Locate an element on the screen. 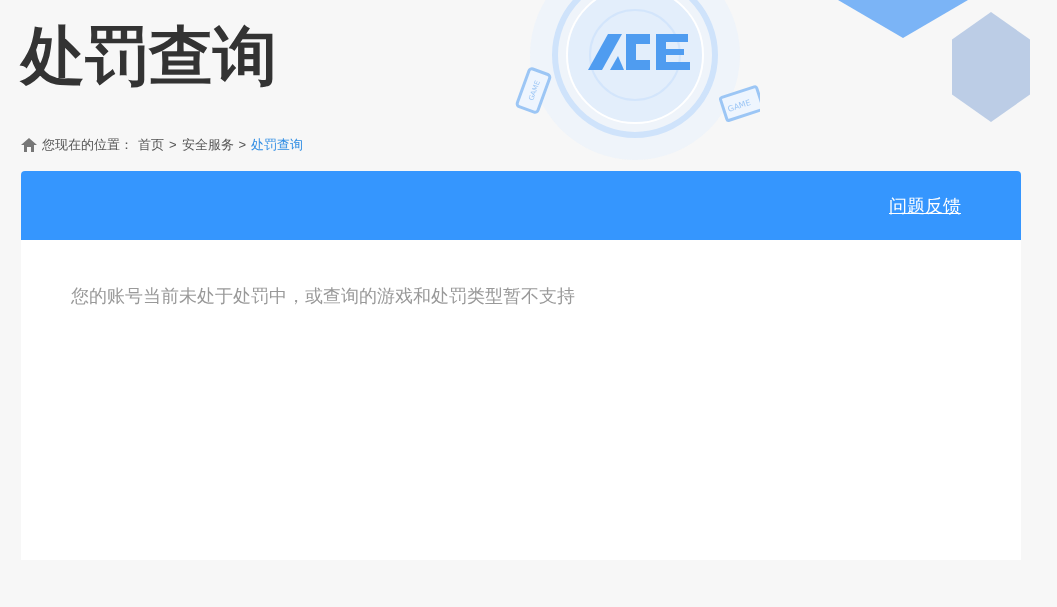 This screenshot has height=607, width=1057. breadcrumb-label: 您现在的位置： is located at coordinates (87, 145).